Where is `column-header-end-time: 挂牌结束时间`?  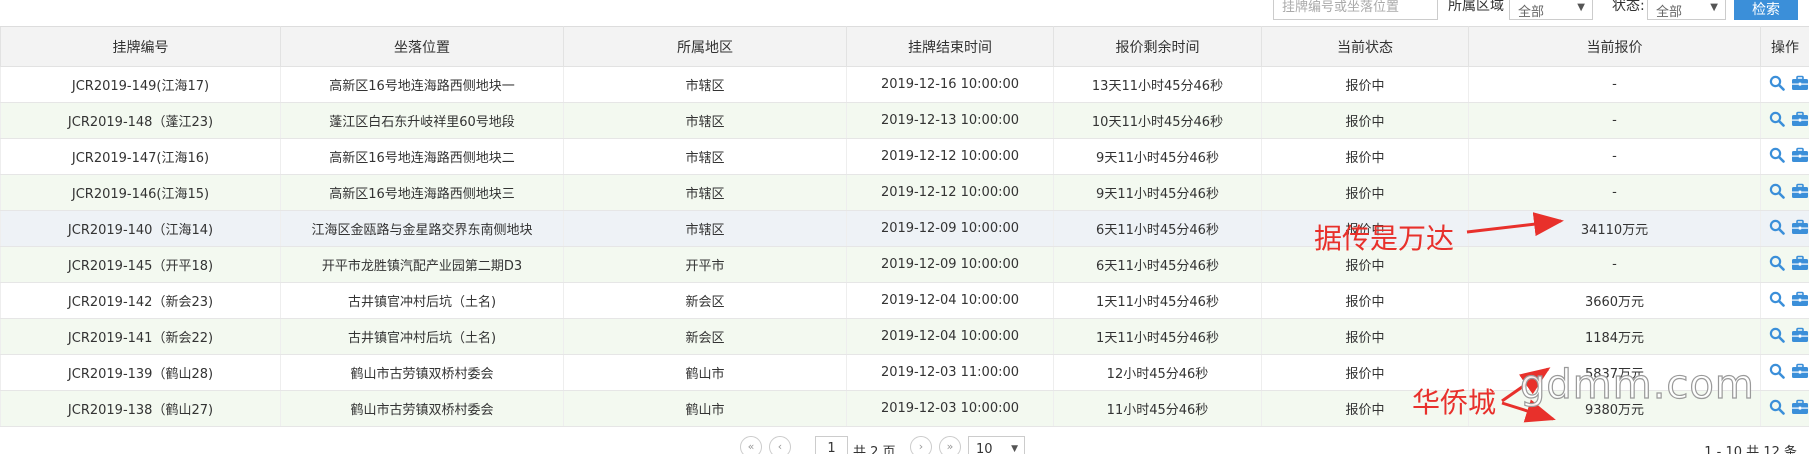
column-header-end-time: 挂牌结束时间 is located at coordinates (950, 46).